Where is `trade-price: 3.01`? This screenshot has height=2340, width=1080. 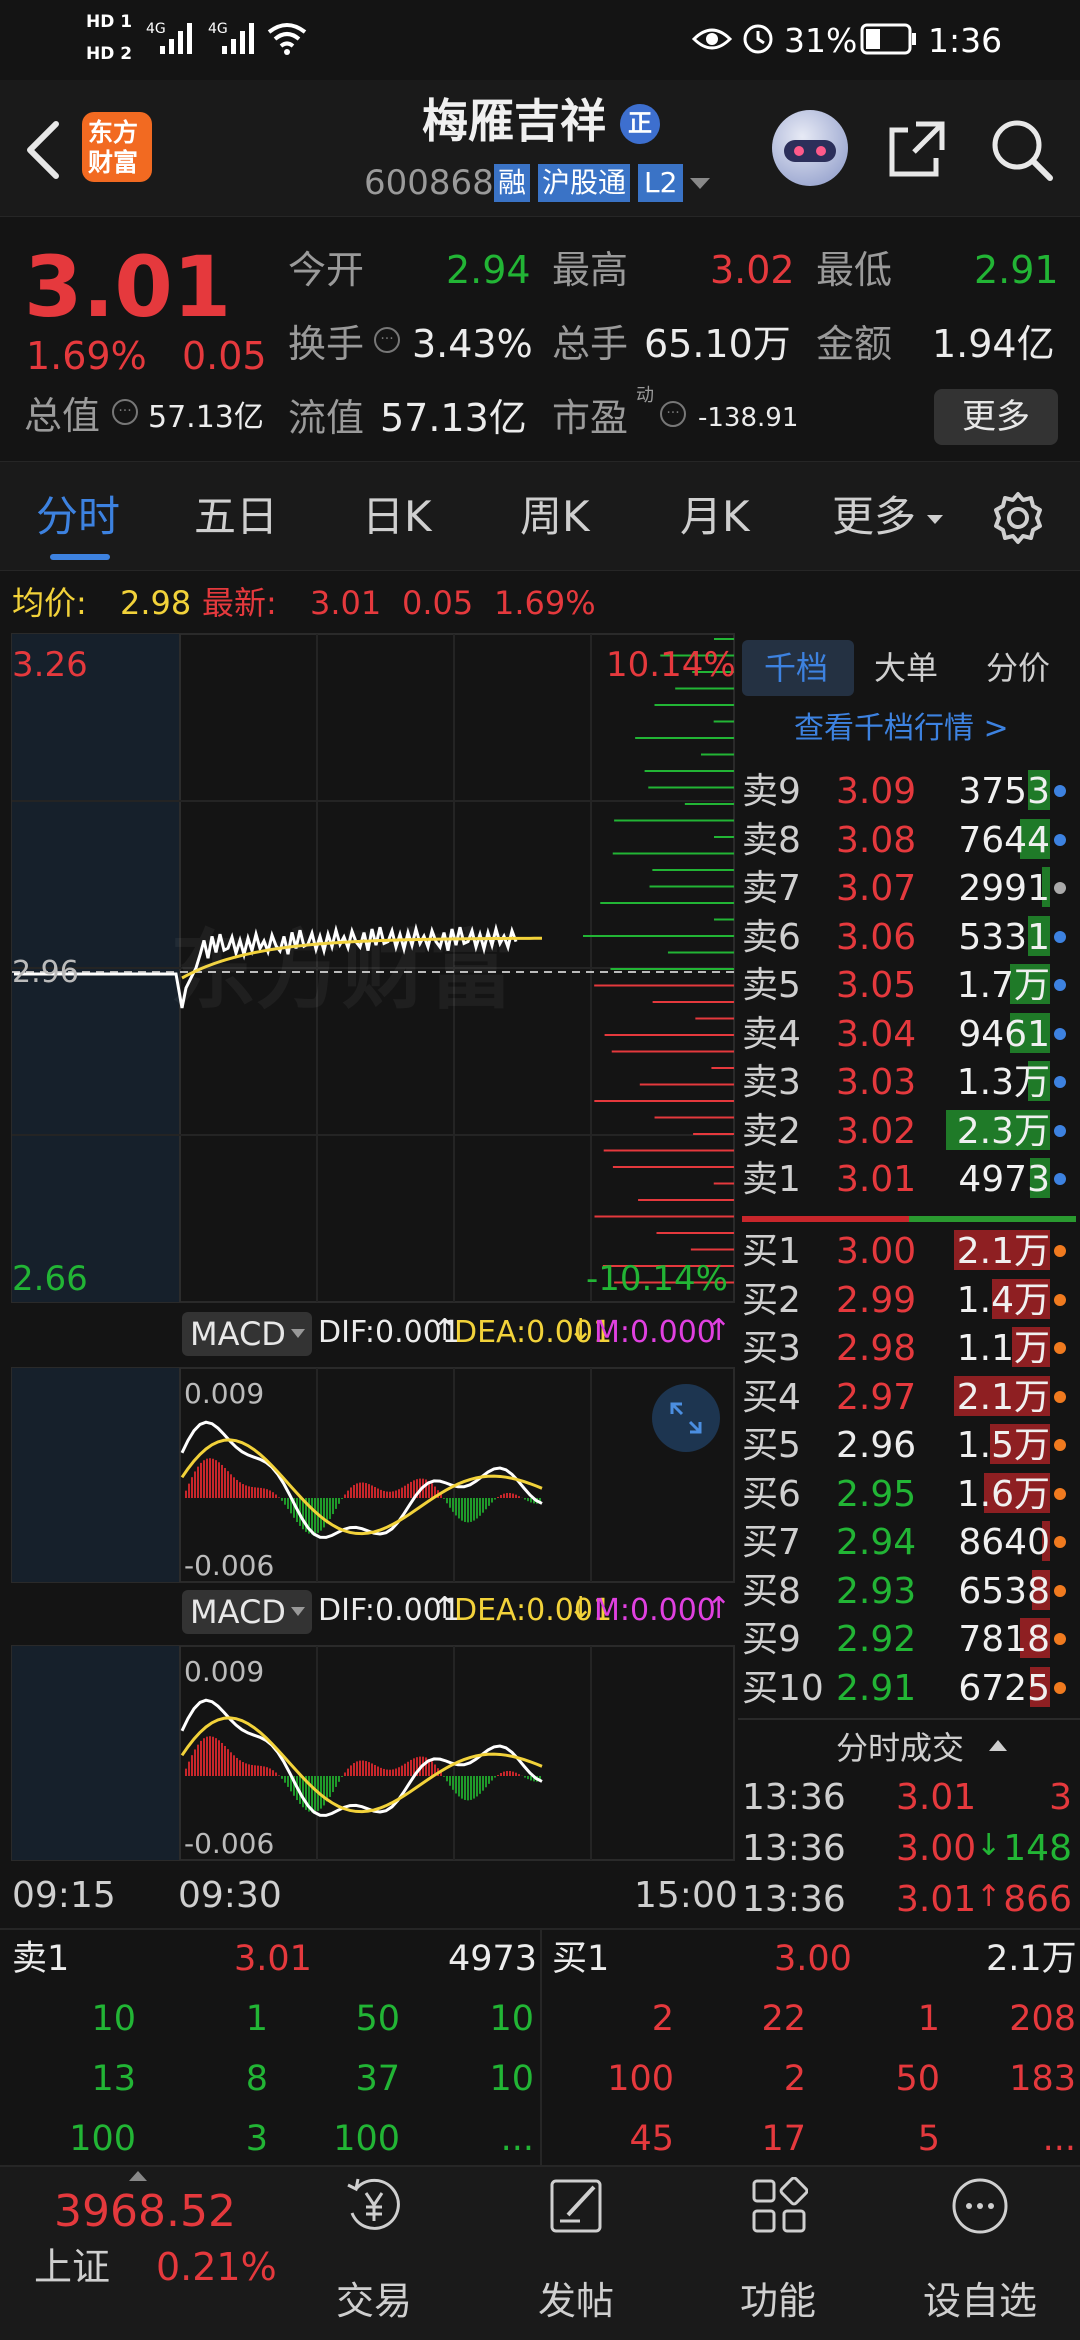 trade-price: 3.01 is located at coordinates (936, 1899).